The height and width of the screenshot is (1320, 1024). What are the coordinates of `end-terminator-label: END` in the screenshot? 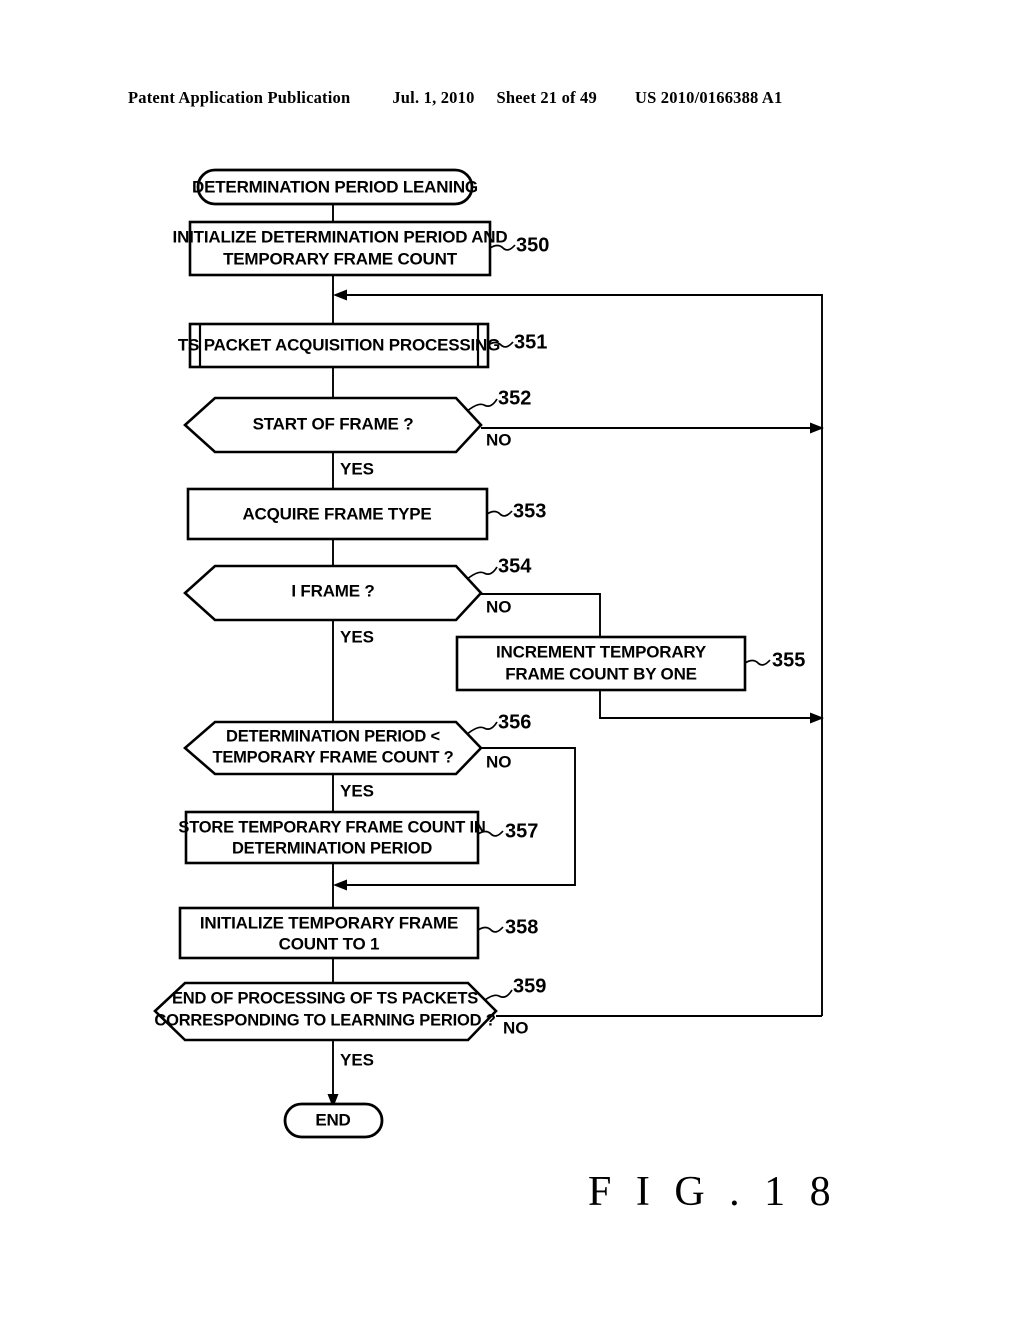 It's located at (332, 1119).